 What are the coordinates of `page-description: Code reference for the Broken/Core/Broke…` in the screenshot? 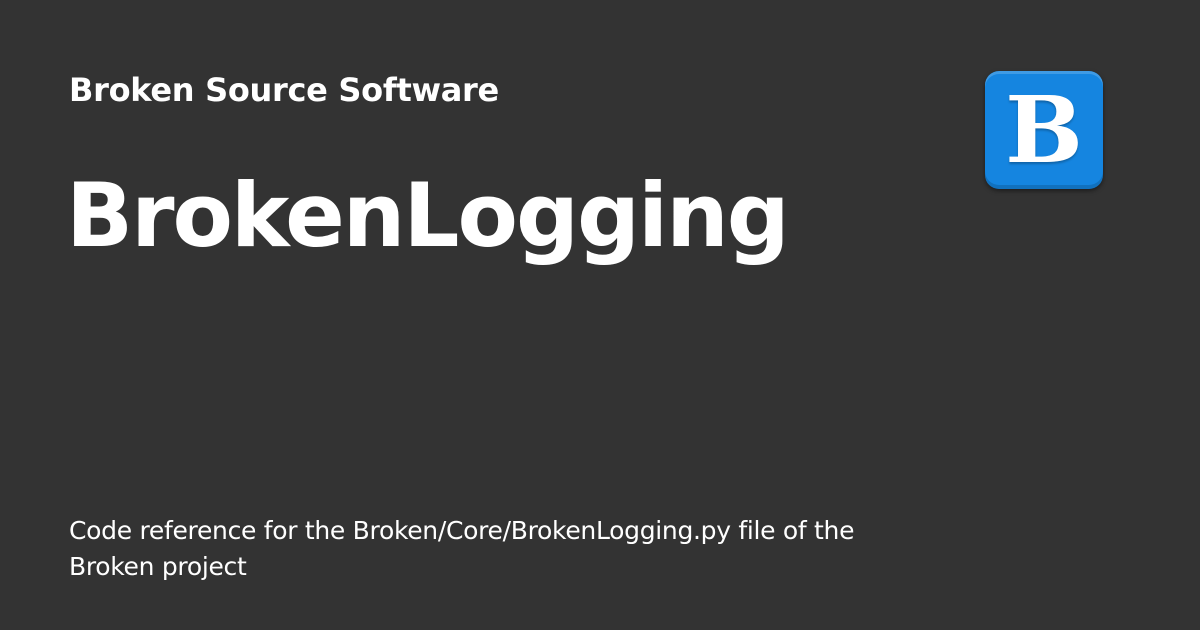 It's located at (462, 548).